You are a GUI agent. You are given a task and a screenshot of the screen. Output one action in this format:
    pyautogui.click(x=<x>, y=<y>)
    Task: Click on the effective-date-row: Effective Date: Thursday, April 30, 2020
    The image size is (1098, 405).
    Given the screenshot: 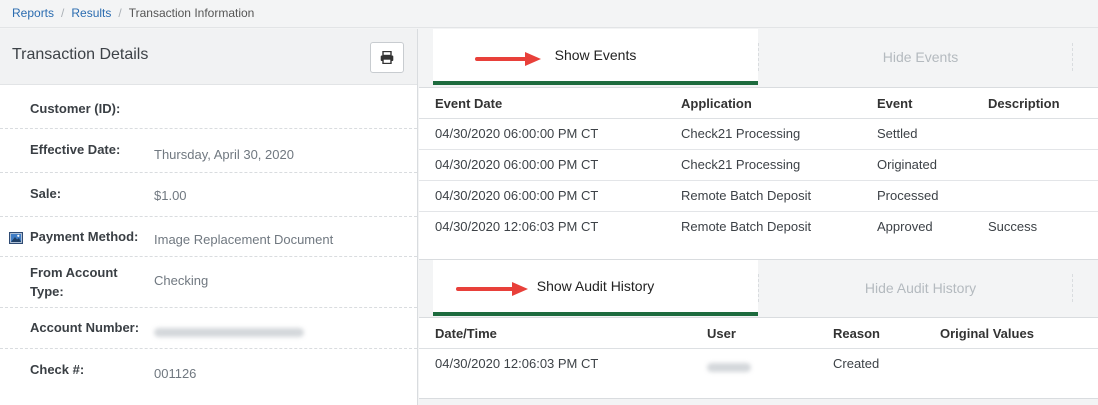 What is the action you would take?
    pyautogui.click(x=208, y=151)
    